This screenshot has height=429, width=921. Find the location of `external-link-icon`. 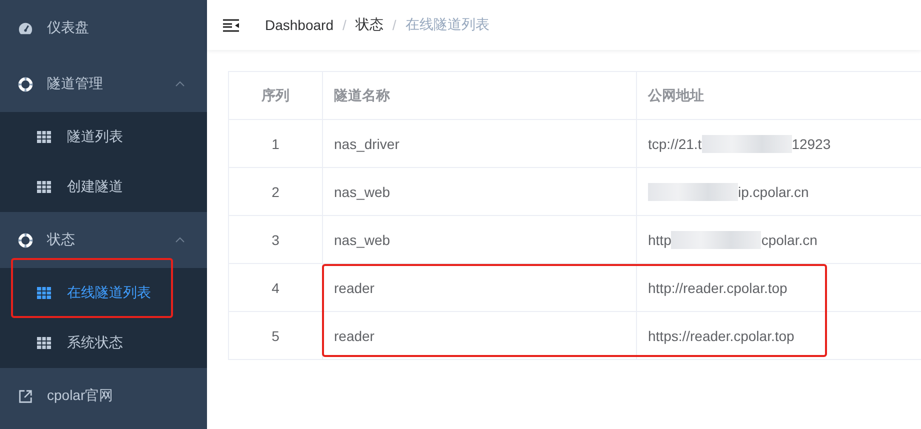

external-link-icon is located at coordinates (25, 396).